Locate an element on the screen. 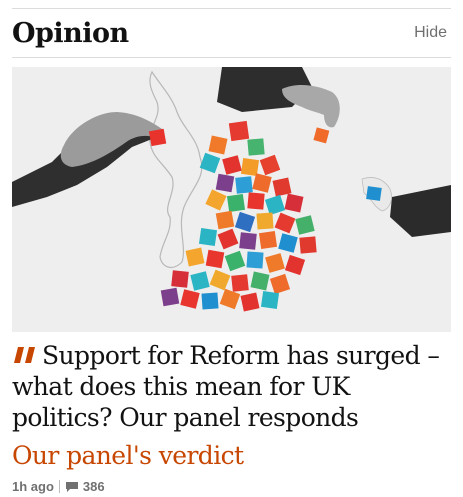  comment-count: 386 is located at coordinates (94, 486).